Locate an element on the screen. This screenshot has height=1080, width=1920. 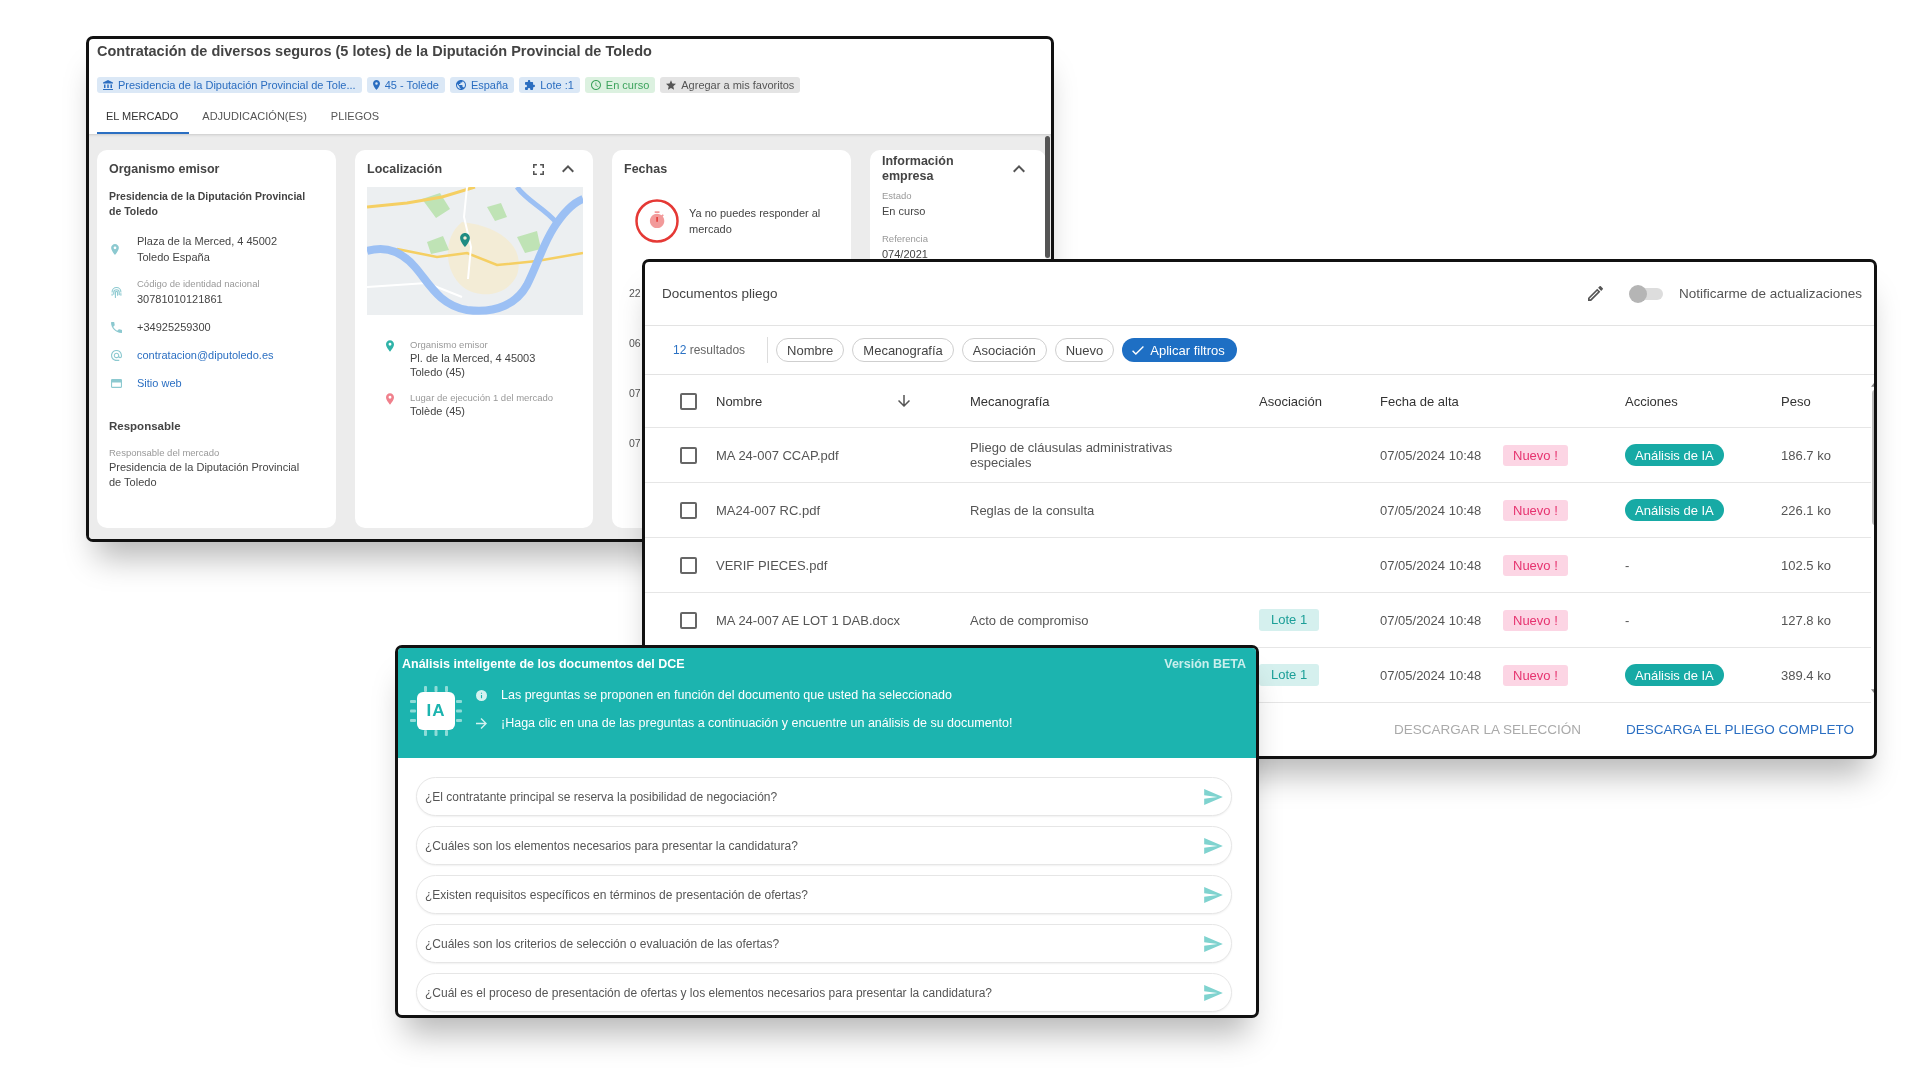
field-label: Código de identidad nacional is located at coordinates (199, 284).